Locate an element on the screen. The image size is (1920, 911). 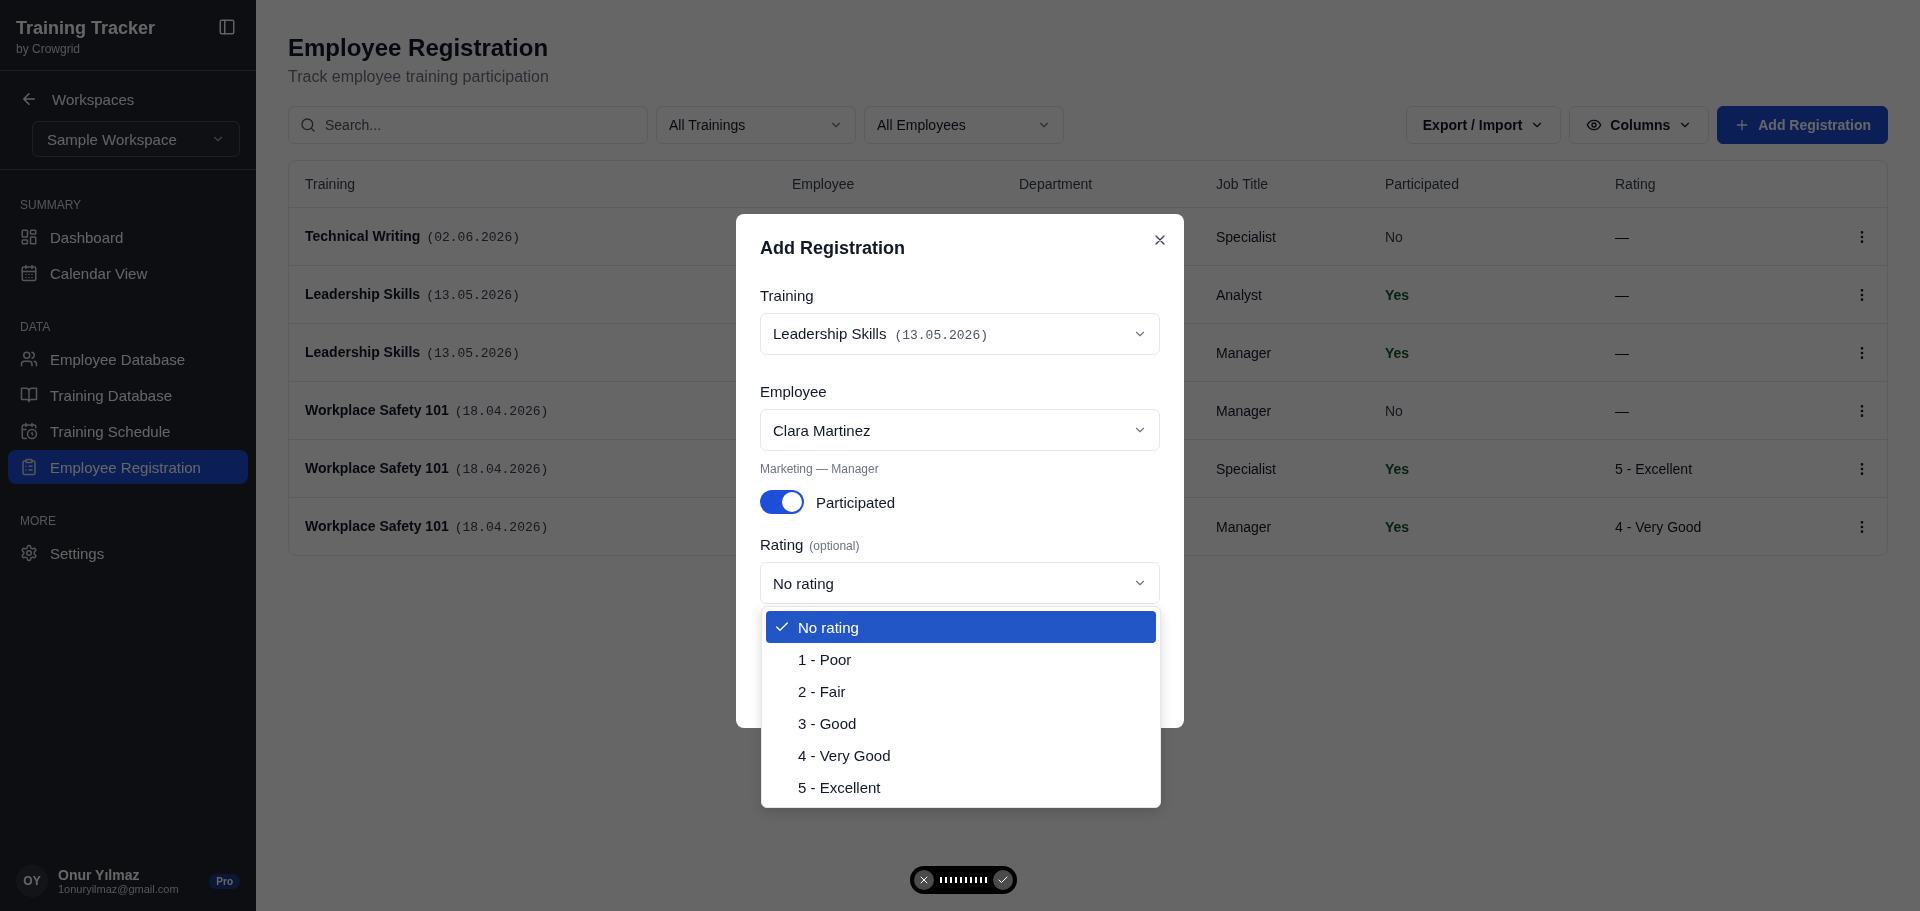
check-icon is located at coordinates (1003, 880).